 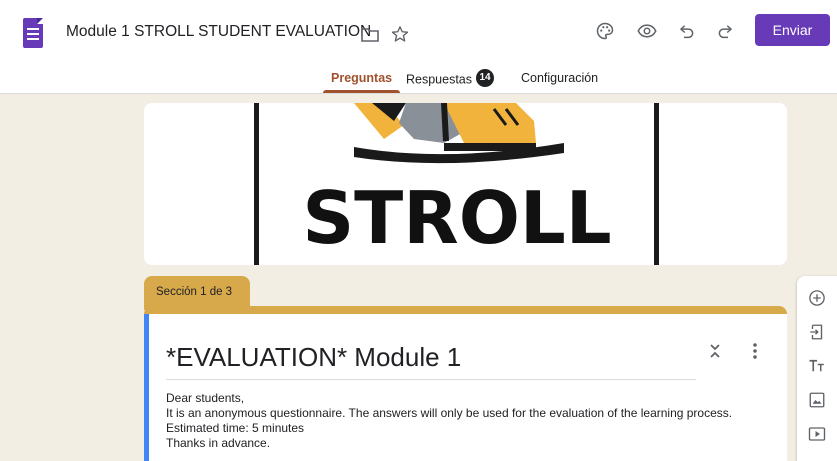 What do you see at coordinates (197, 293) in the screenshot?
I see `section-indicator: Sección 1 de 3` at bounding box center [197, 293].